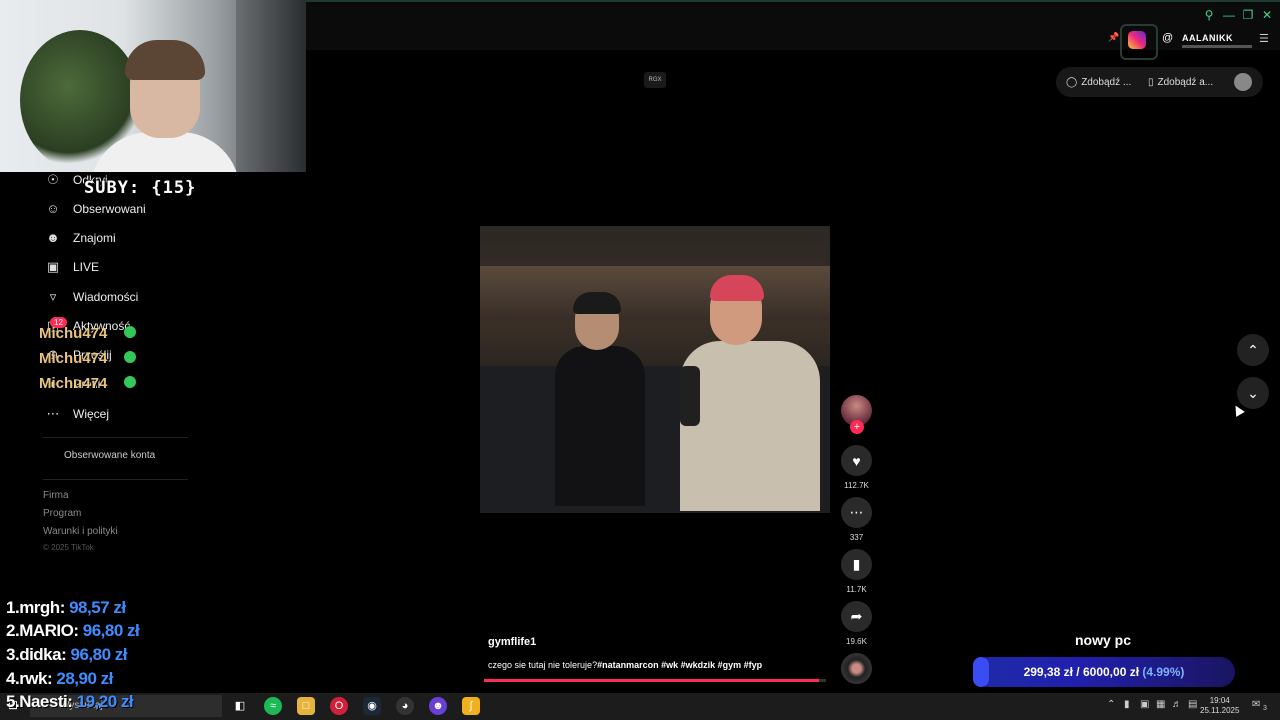 This screenshot has width=1280, height=720. Describe the element at coordinates (1192, 704) in the screenshot. I see `network-icon: ▤` at that location.